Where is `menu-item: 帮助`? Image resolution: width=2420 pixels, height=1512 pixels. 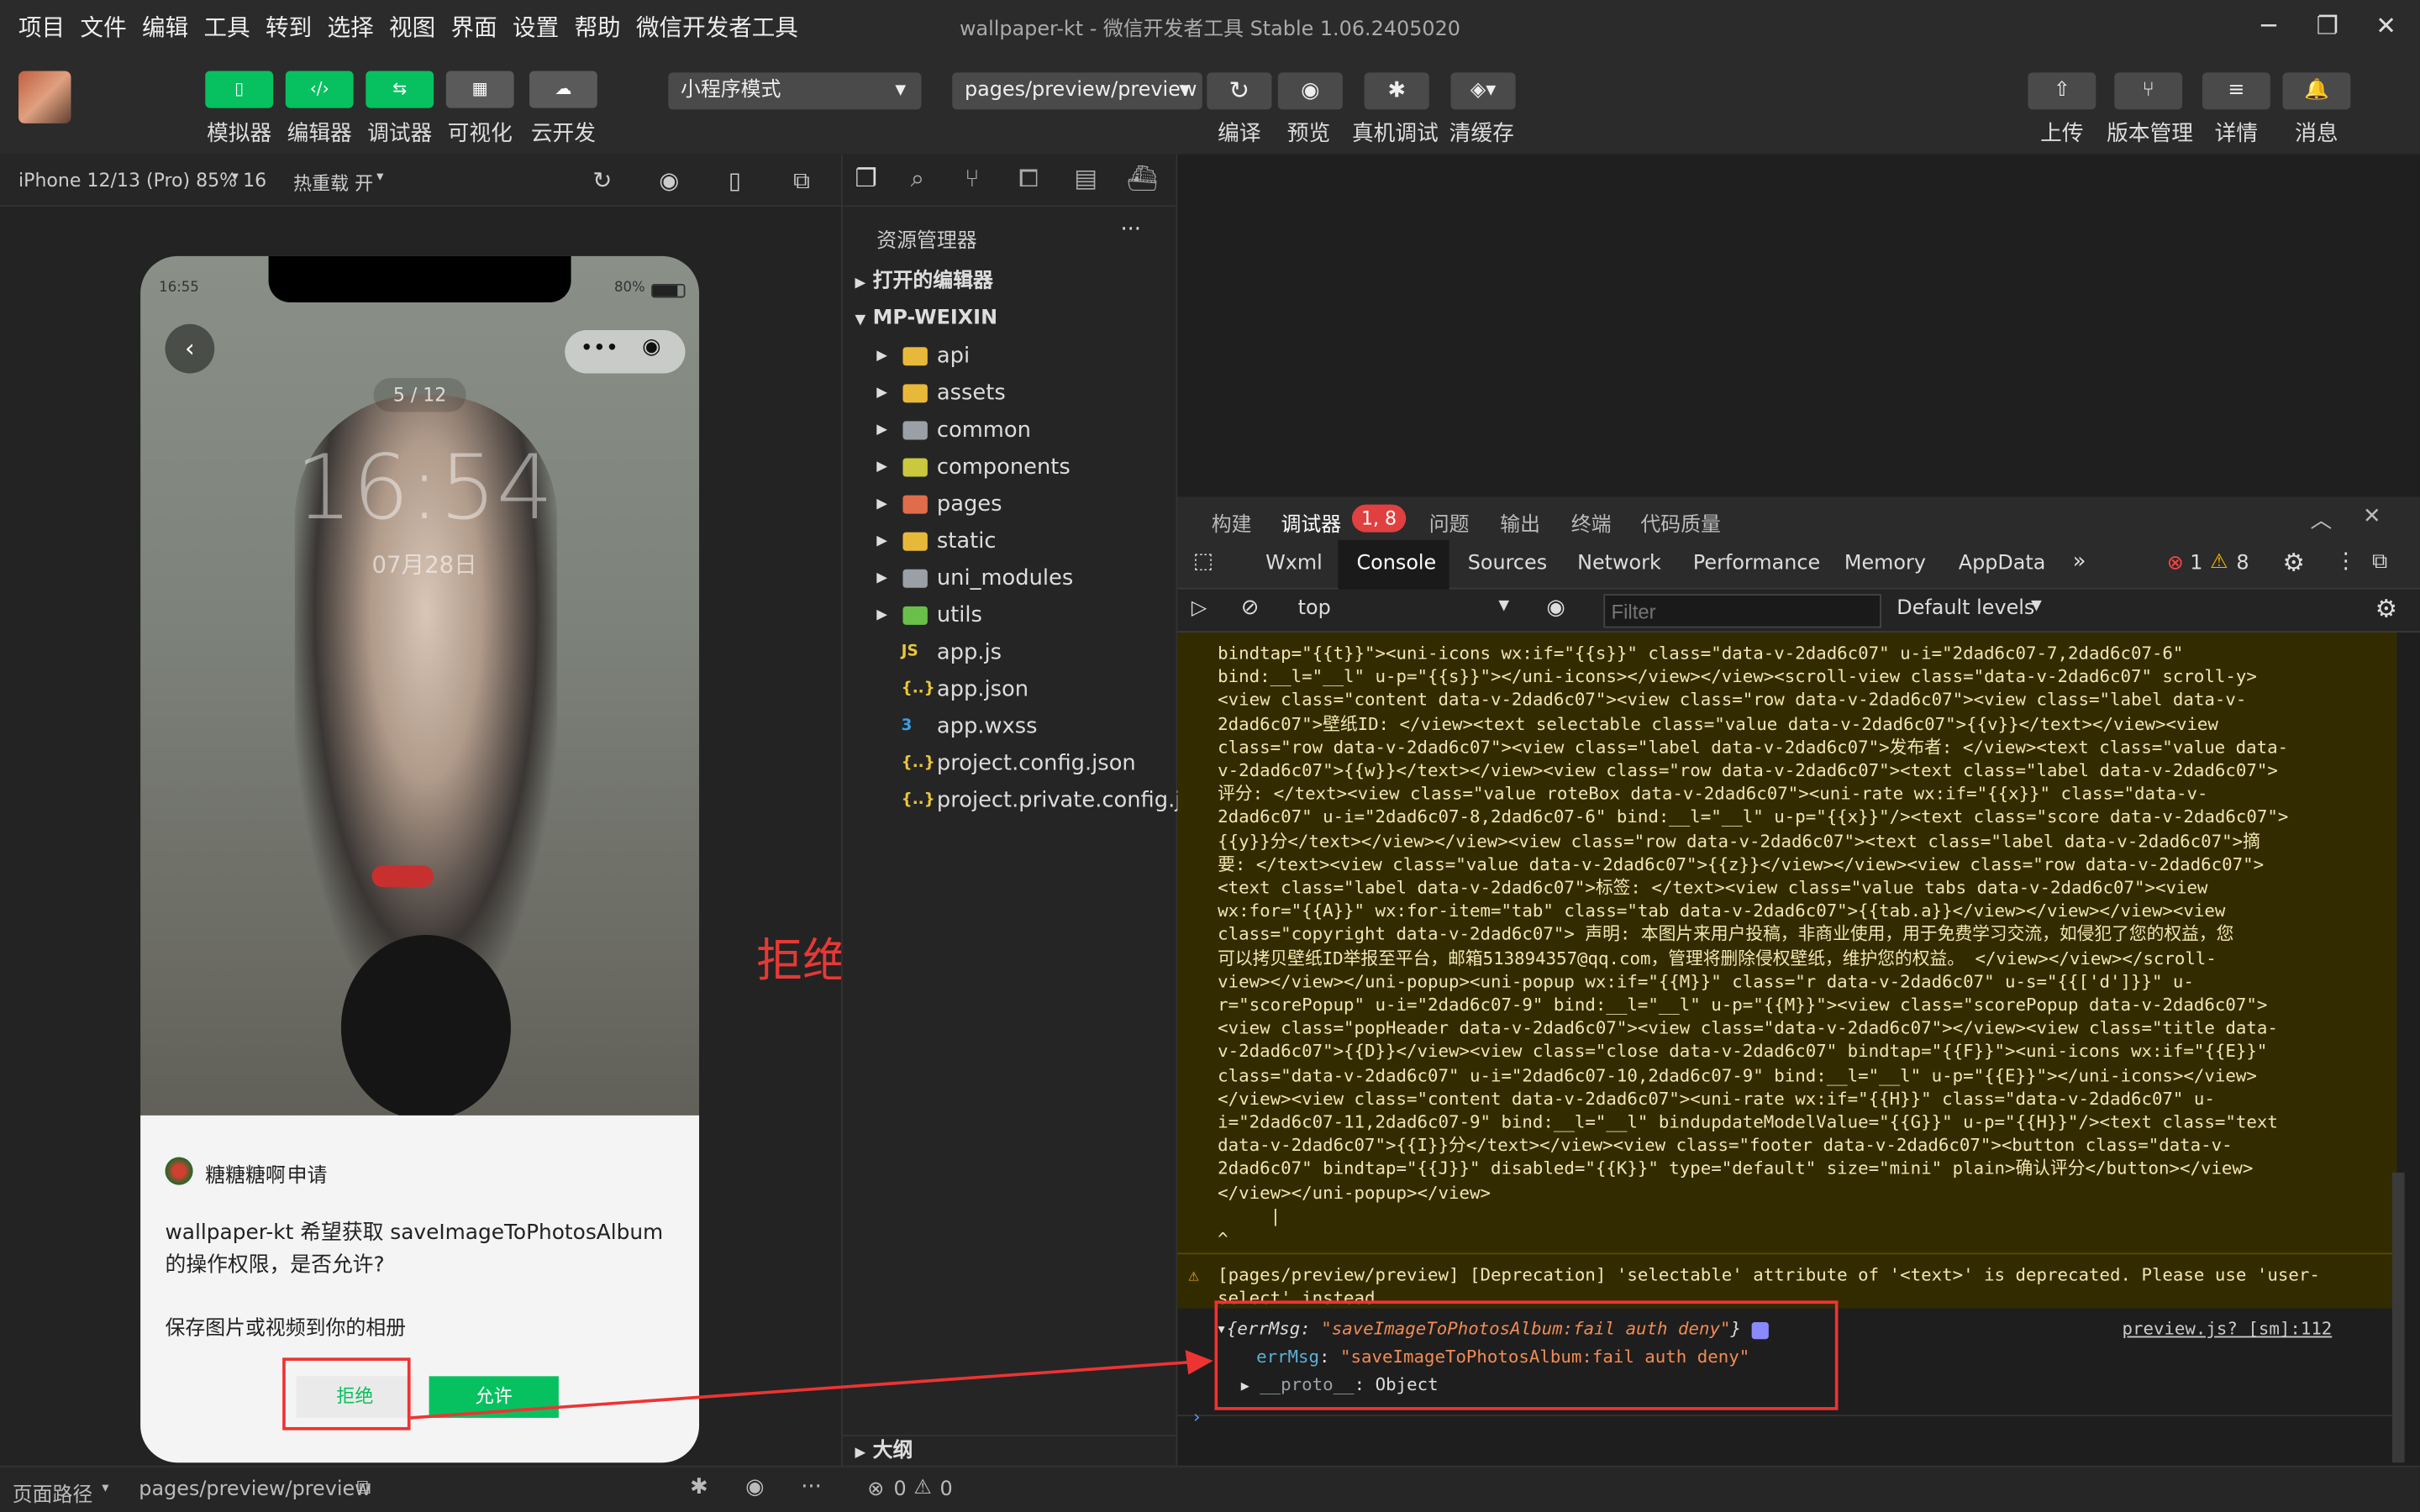
menu-item: 帮助 is located at coordinates (598, 26).